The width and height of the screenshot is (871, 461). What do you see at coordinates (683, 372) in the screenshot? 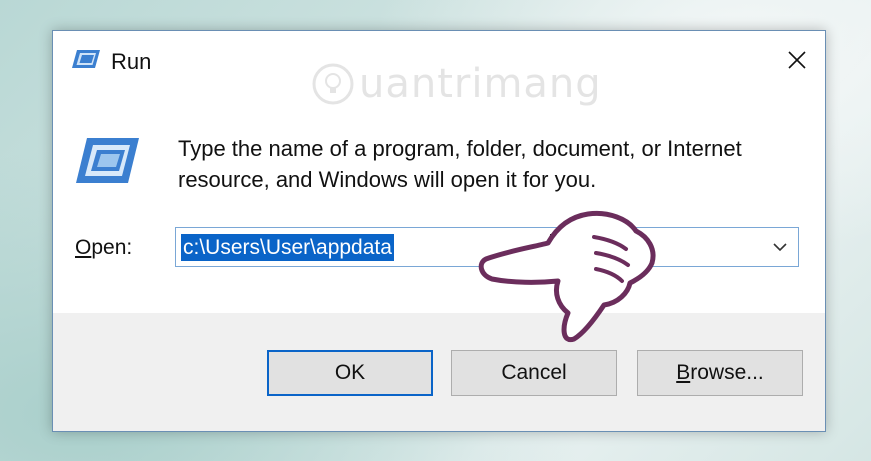
I see `browse-mnemonic: B` at bounding box center [683, 372].